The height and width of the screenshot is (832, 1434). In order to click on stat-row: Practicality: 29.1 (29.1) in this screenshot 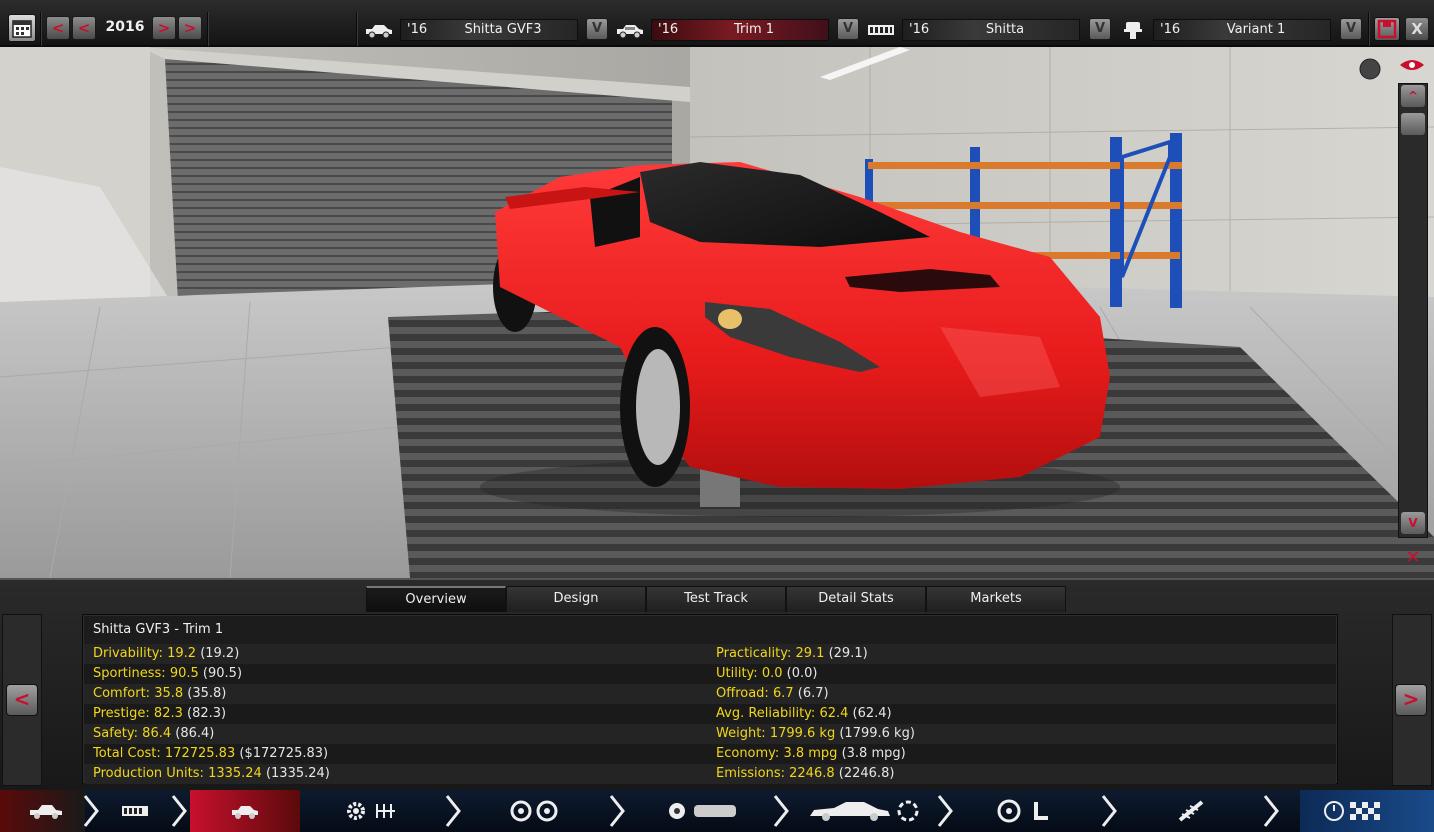, I will do `click(792, 654)`.